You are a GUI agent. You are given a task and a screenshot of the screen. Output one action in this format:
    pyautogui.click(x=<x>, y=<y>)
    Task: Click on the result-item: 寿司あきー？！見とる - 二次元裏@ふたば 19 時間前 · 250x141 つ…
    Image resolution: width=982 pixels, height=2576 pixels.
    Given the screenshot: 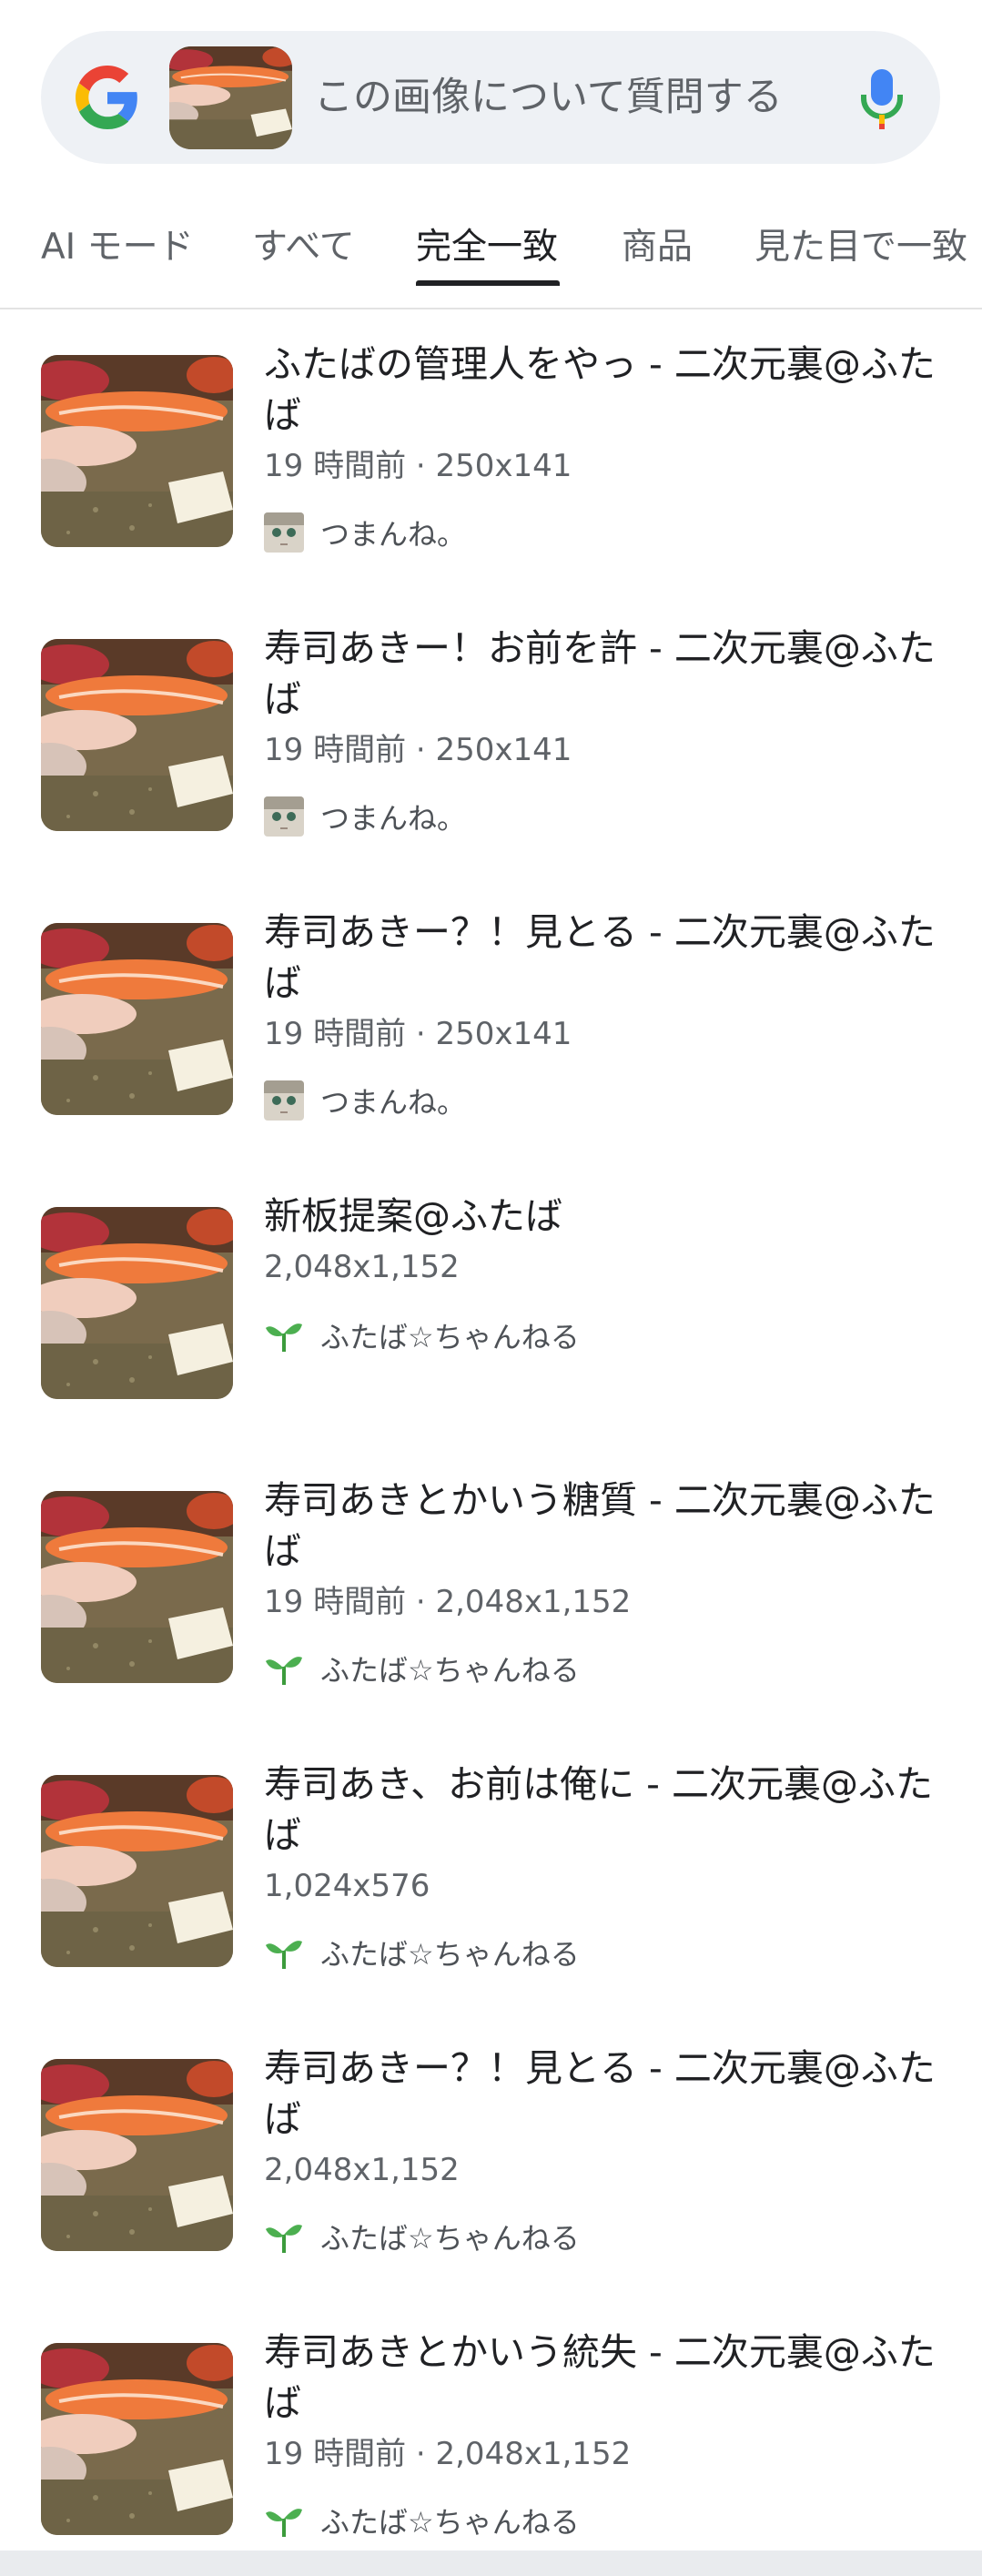 What is the action you would take?
    pyautogui.click(x=491, y=1021)
    